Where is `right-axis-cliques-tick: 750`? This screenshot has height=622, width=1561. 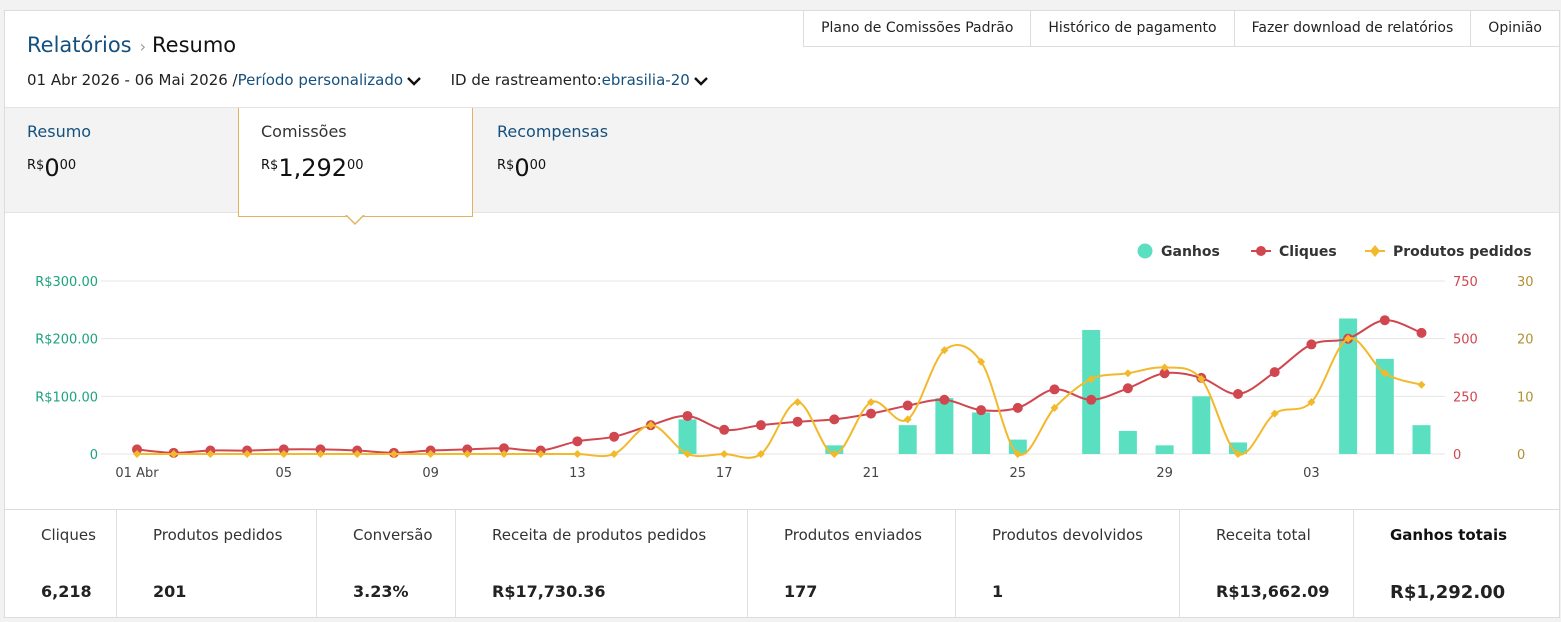 right-axis-cliques-tick: 750 is located at coordinates (1465, 282).